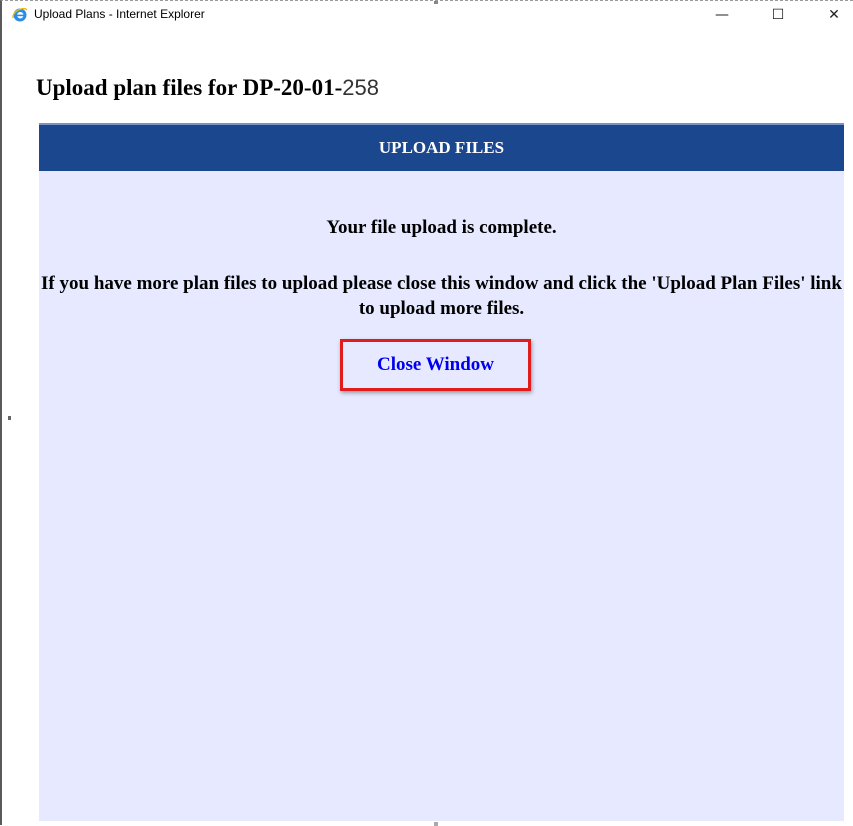  What do you see at coordinates (427, 15) in the screenshot?
I see `title-bar: Upload Plans - Internet Explorer — ☐ ✕` at bounding box center [427, 15].